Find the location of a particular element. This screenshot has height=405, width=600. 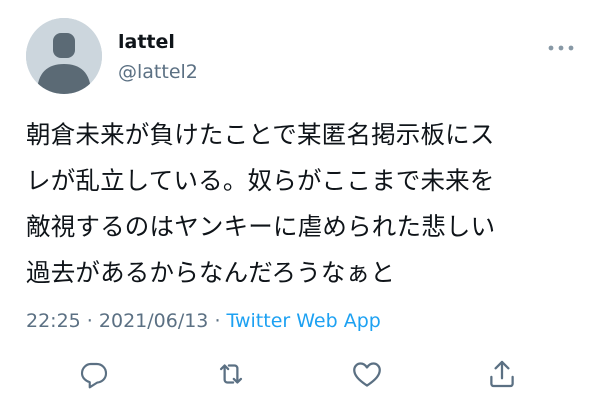

tweet-time: 22:25 is located at coordinates (53, 321).